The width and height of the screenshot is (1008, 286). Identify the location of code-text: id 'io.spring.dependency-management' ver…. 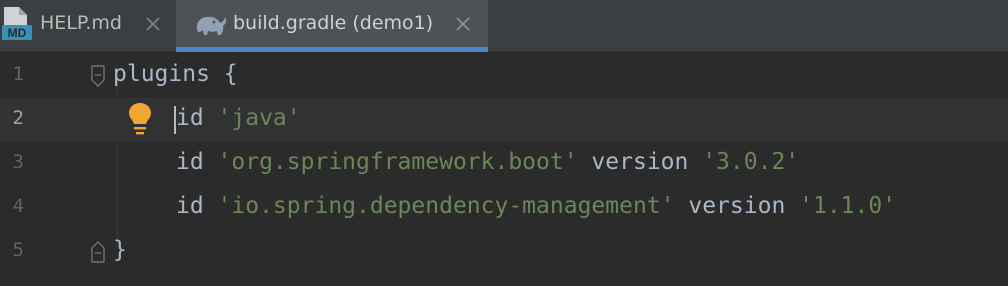
(536, 206).